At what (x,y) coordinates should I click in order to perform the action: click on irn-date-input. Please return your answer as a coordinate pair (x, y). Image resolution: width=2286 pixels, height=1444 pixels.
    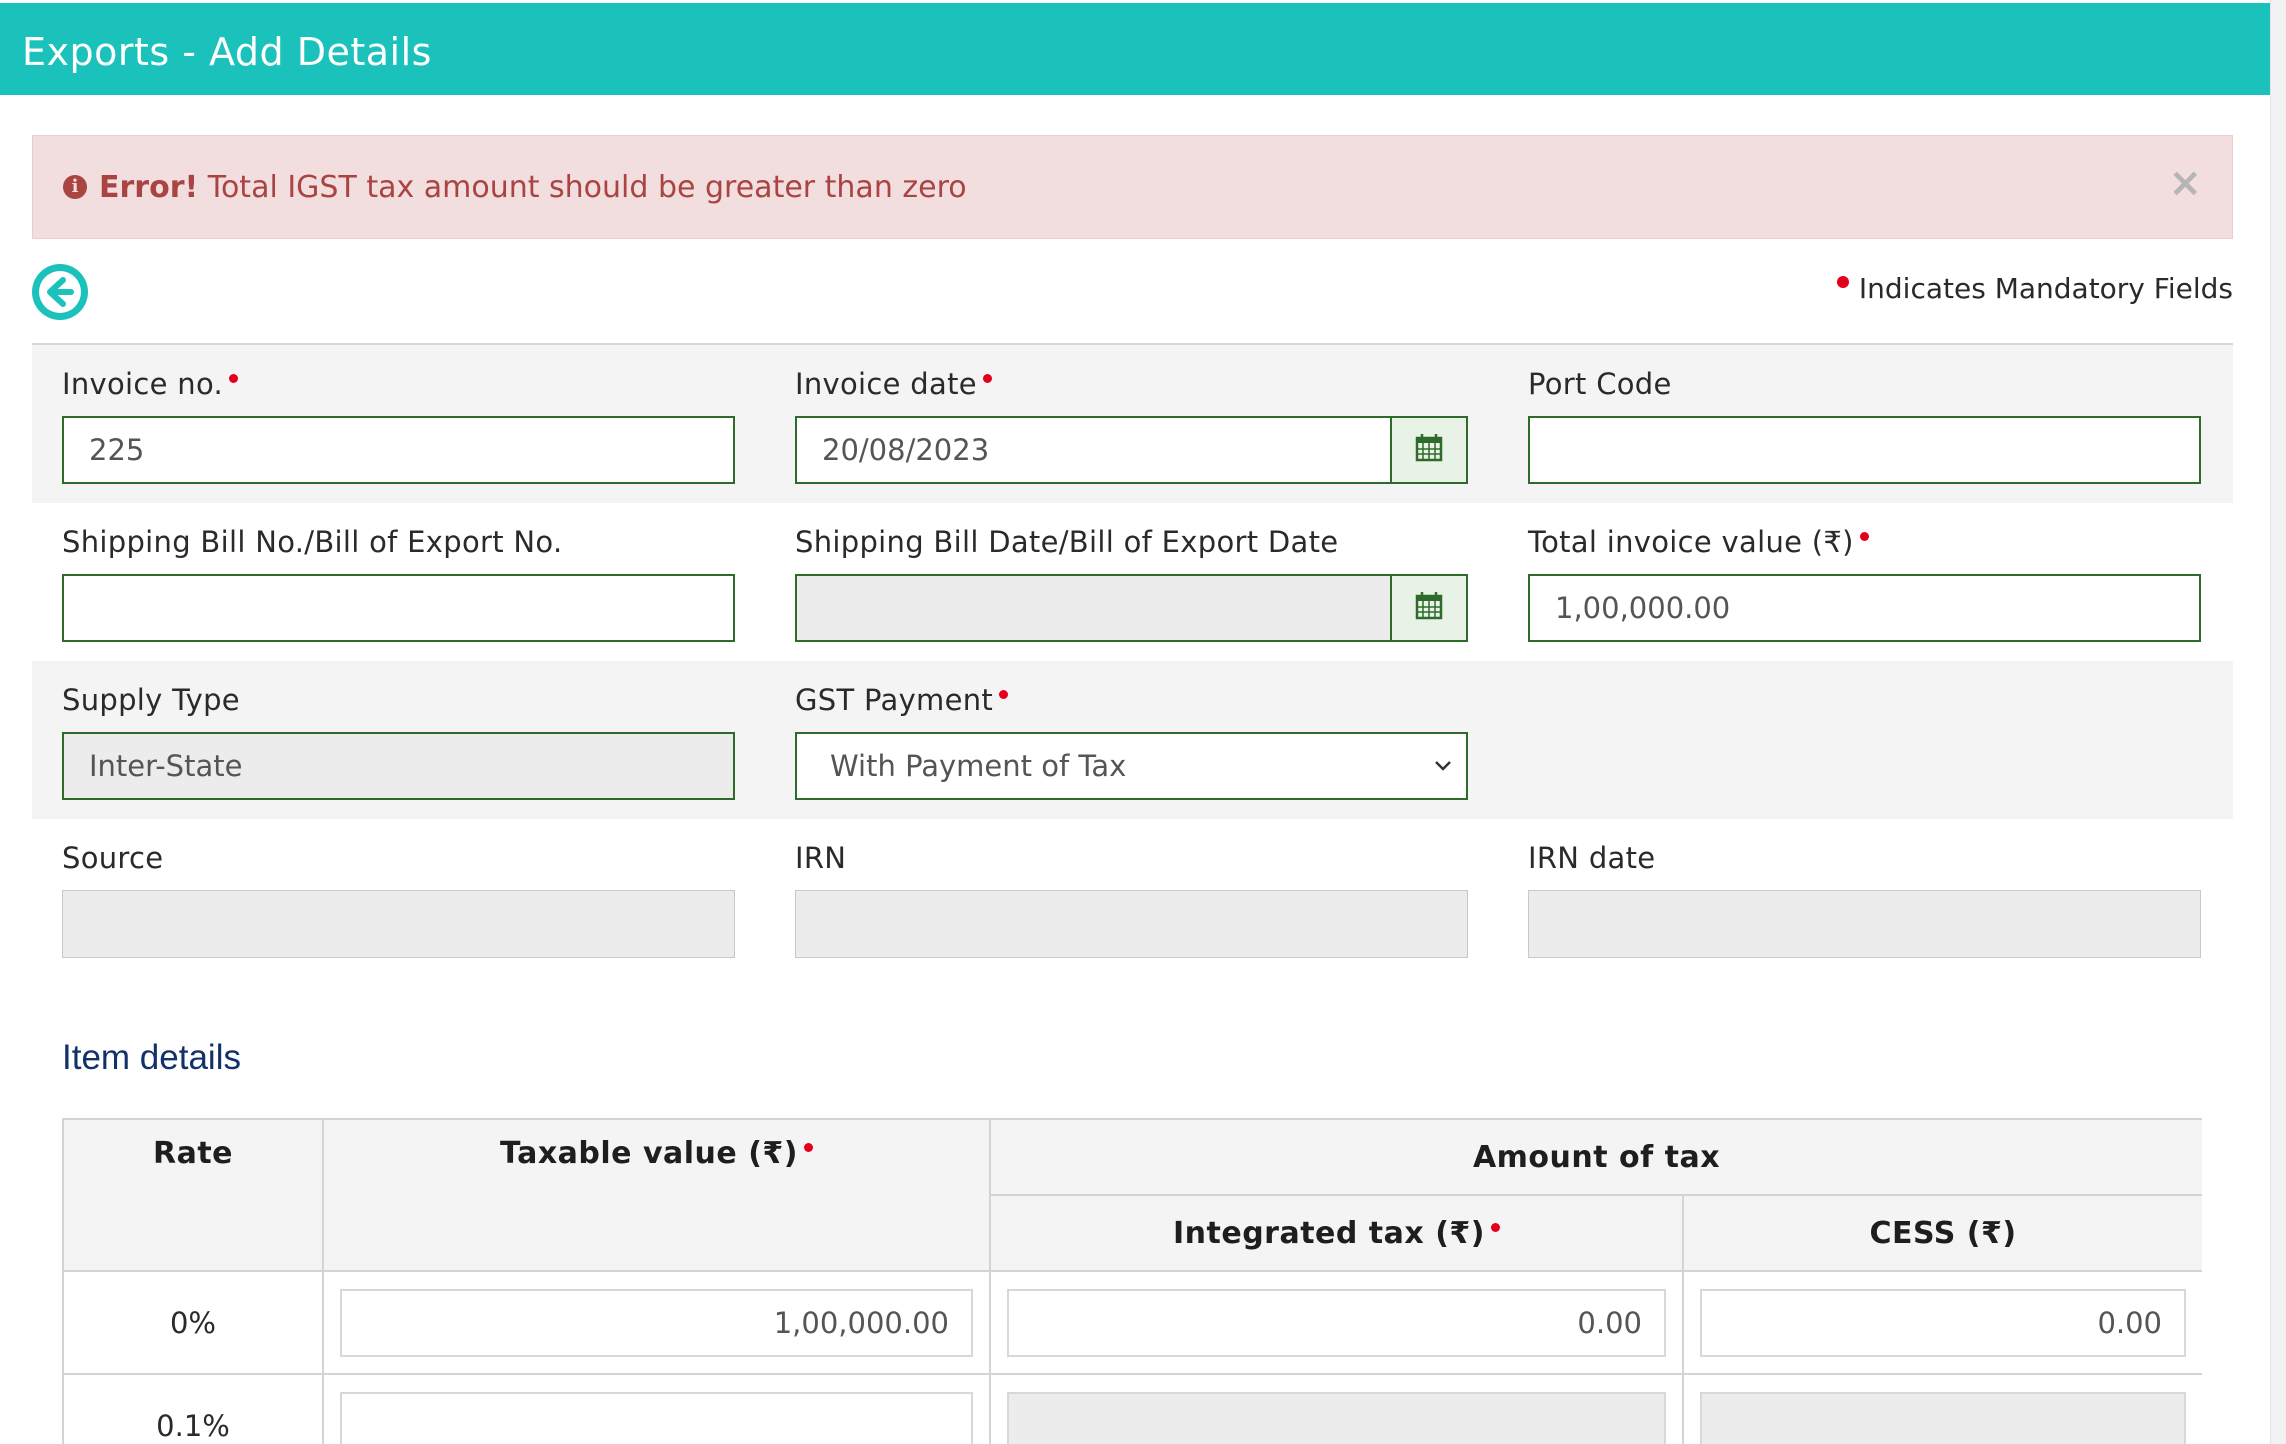
    Looking at the image, I should click on (1864, 924).